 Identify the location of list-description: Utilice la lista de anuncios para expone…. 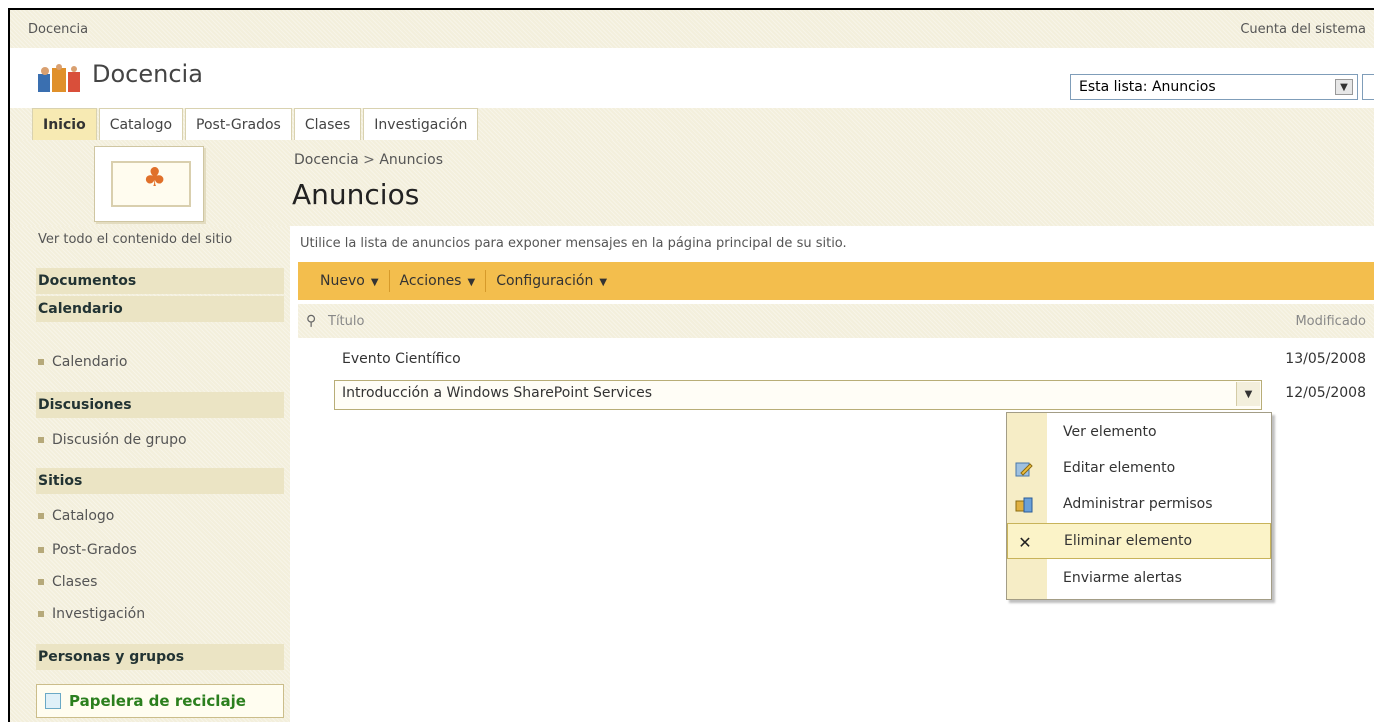
(573, 243).